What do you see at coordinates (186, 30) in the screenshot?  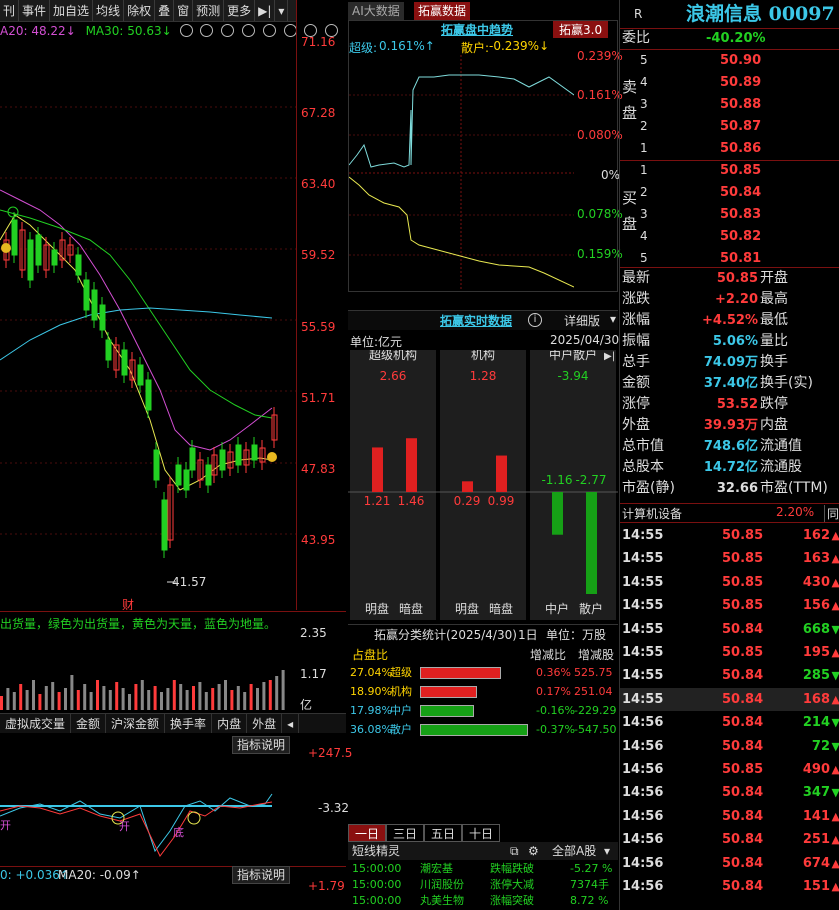 I see `eye-icon` at bounding box center [186, 30].